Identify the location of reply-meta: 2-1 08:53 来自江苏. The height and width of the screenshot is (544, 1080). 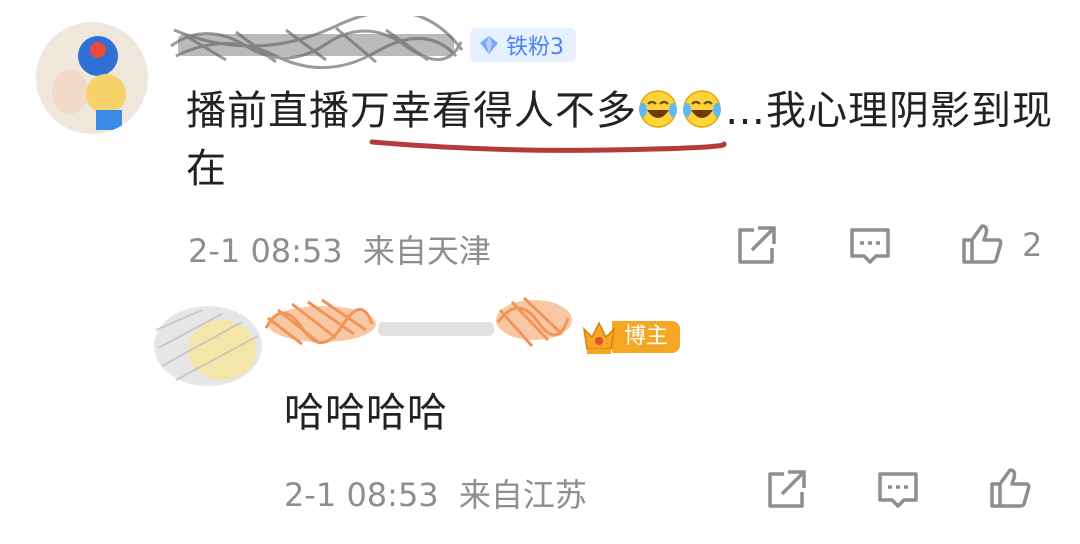
(435, 493).